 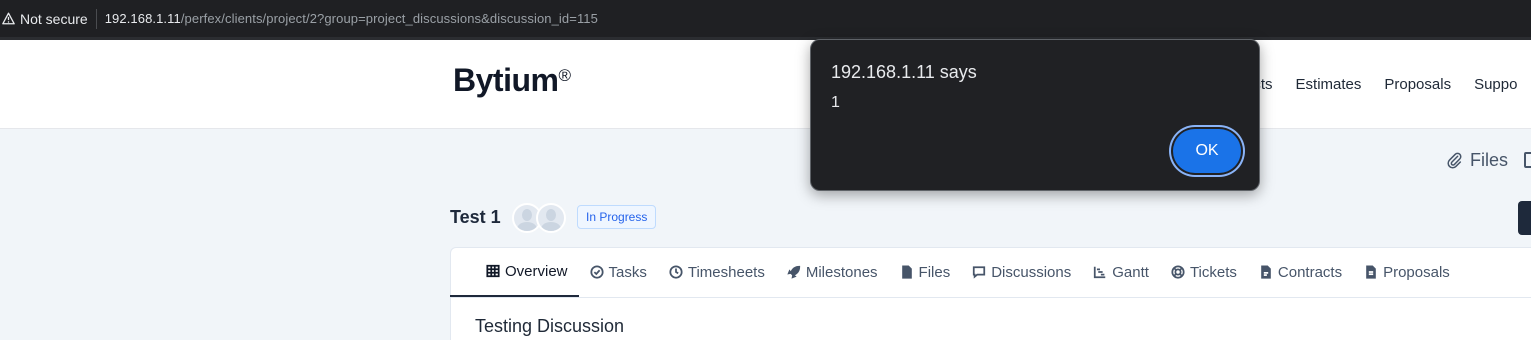 What do you see at coordinates (1454, 160) in the screenshot?
I see `paperclip-icon` at bounding box center [1454, 160].